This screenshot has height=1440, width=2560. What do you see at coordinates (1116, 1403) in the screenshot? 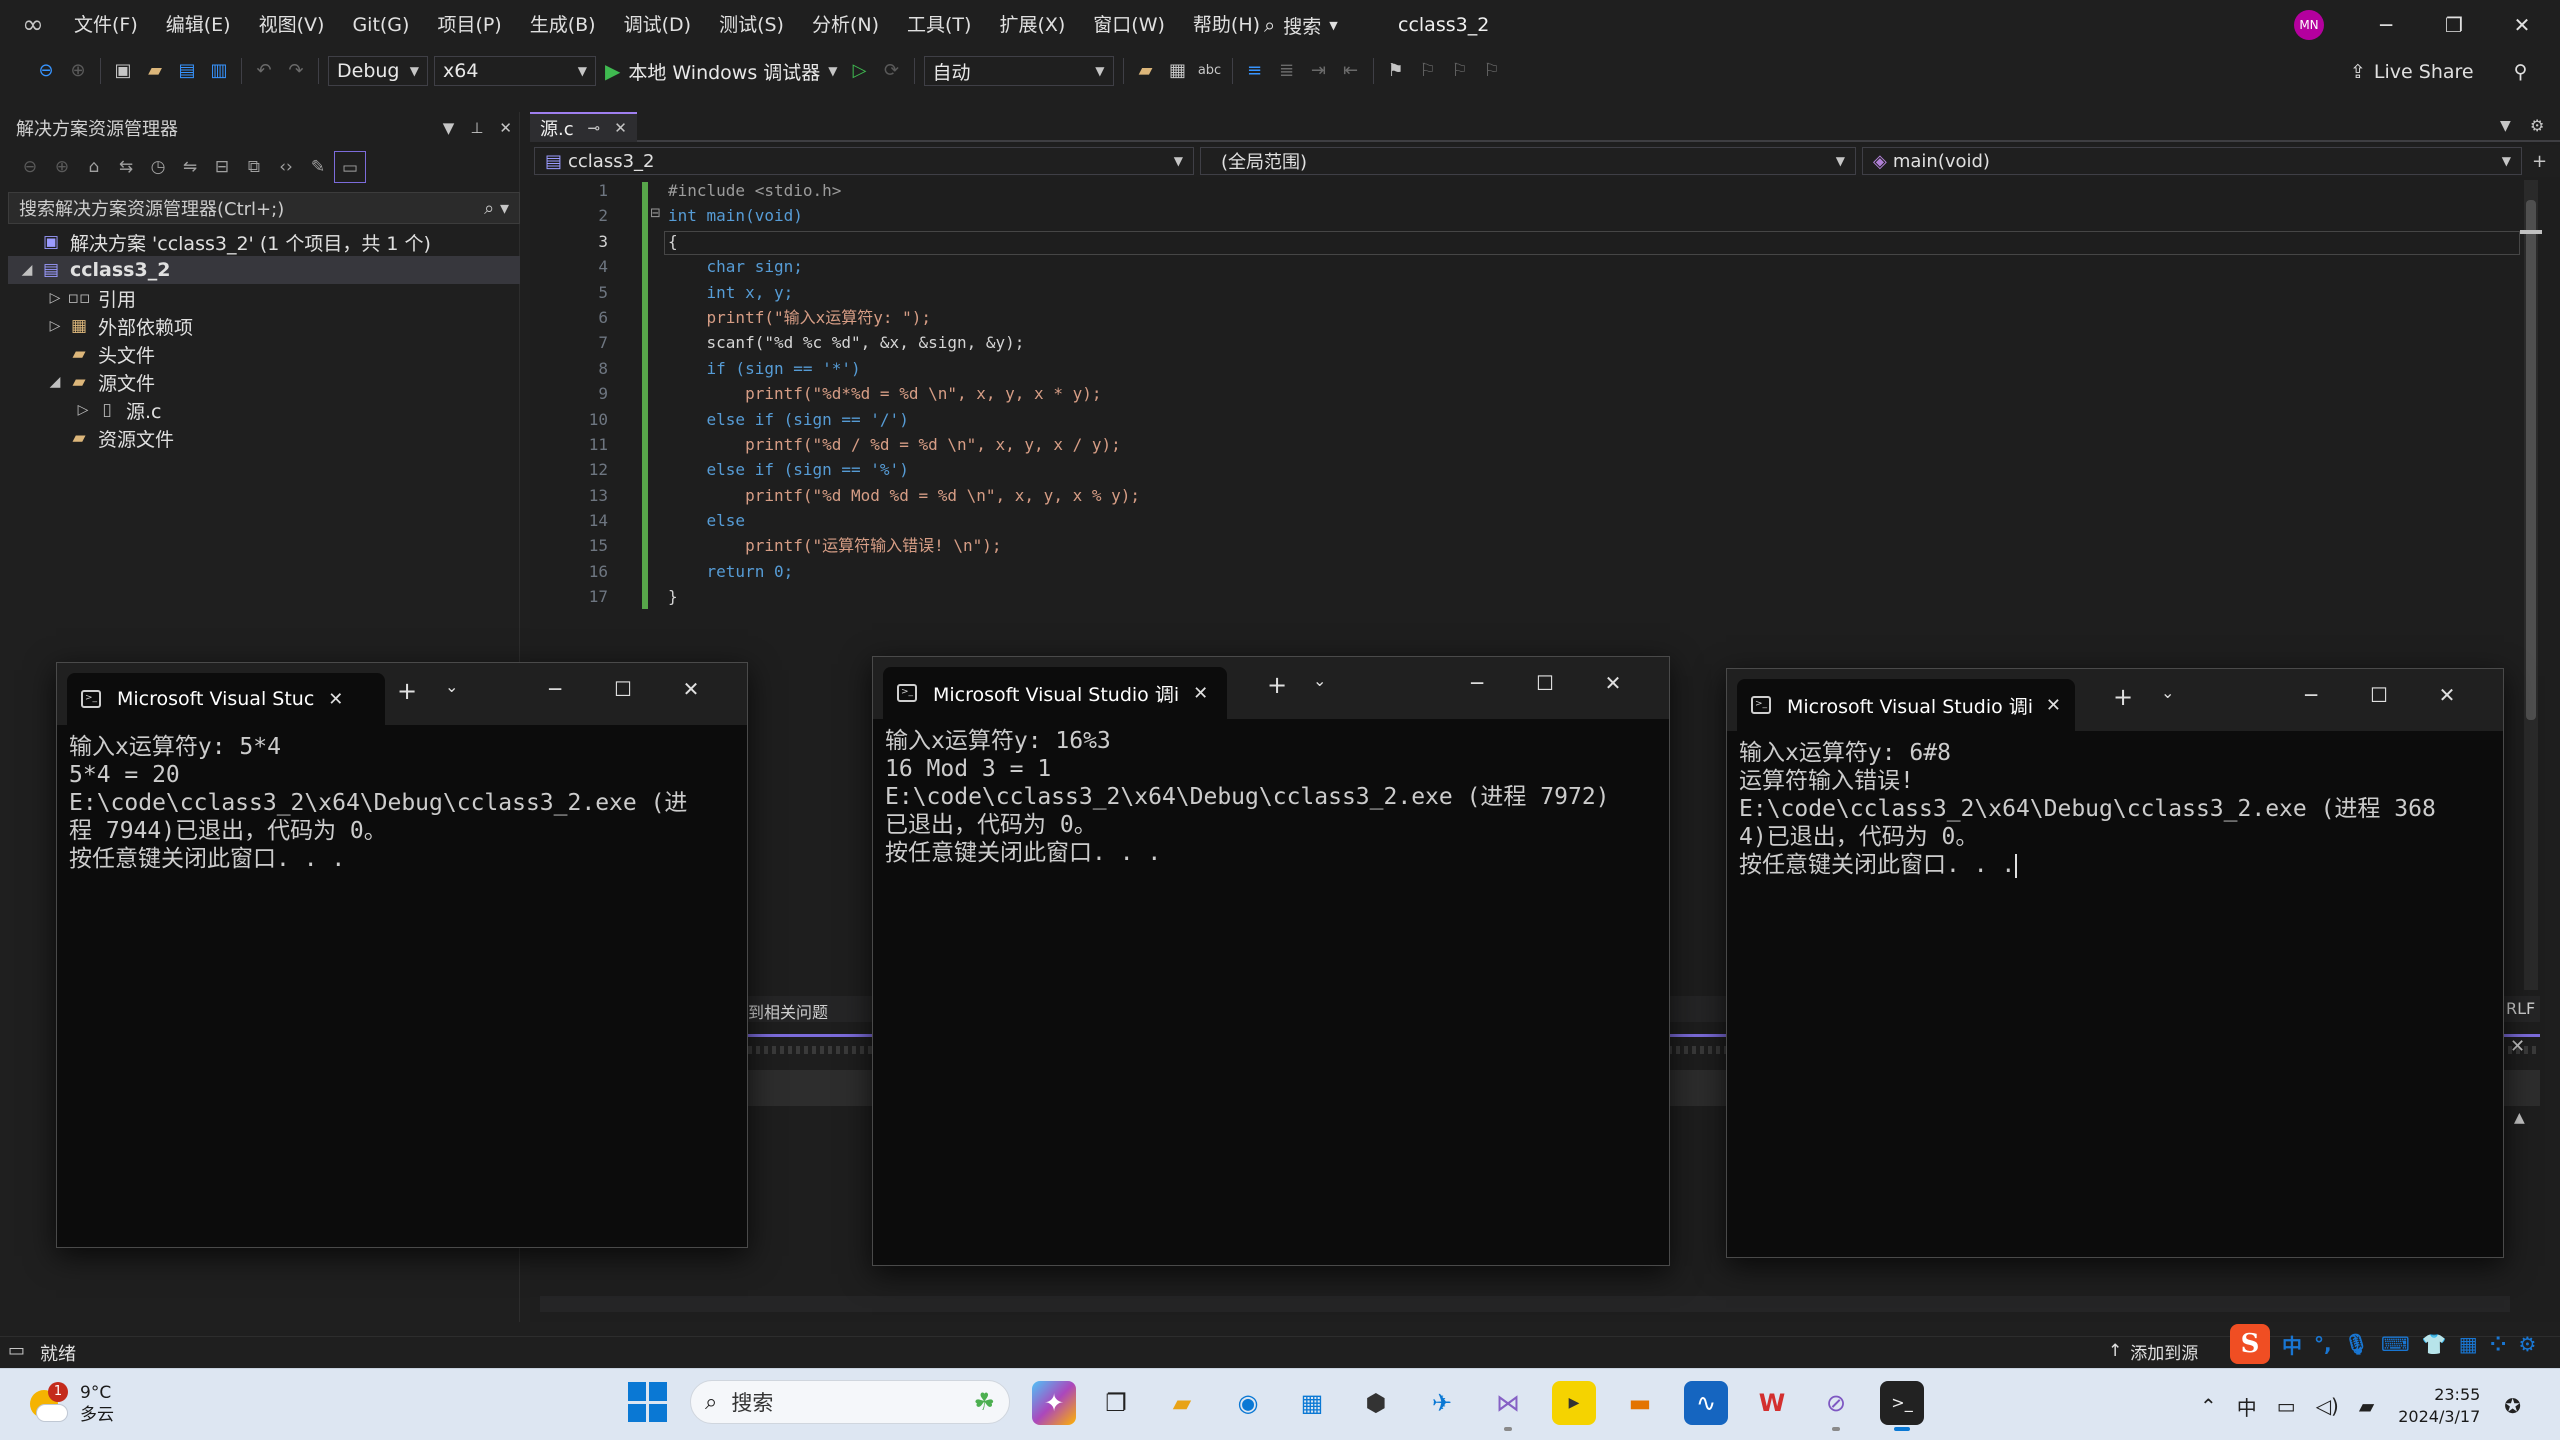
I see `taskbar-task-view-icon: ❐` at bounding box center [1116, 1403].